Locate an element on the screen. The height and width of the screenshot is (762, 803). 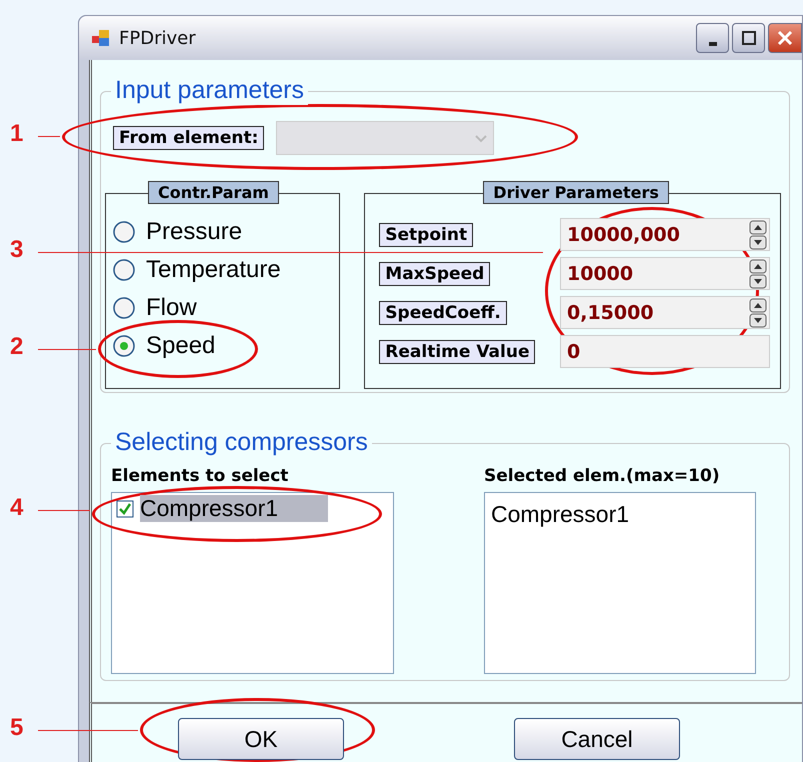
maximize-icon is located at coordinates (748, 38).